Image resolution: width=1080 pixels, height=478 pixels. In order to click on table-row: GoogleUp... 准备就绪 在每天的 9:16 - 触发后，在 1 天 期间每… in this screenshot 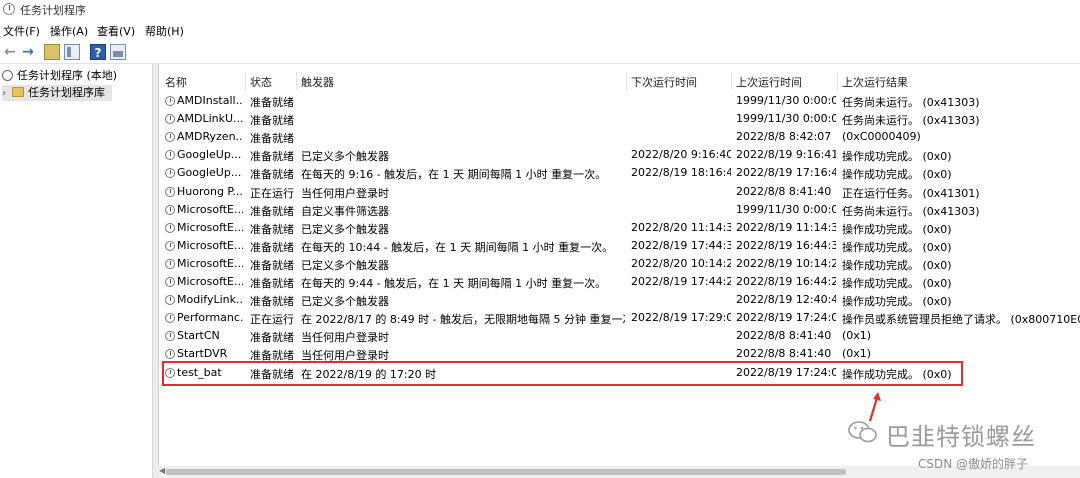, I will do `click(619, 173)`.